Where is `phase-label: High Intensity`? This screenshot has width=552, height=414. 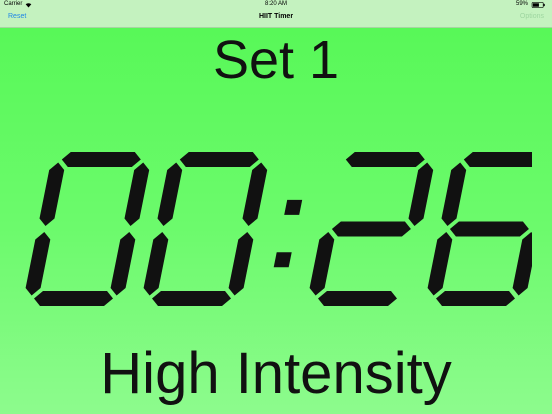
phase-label: High Intensity is located at coordinates (276, 373).